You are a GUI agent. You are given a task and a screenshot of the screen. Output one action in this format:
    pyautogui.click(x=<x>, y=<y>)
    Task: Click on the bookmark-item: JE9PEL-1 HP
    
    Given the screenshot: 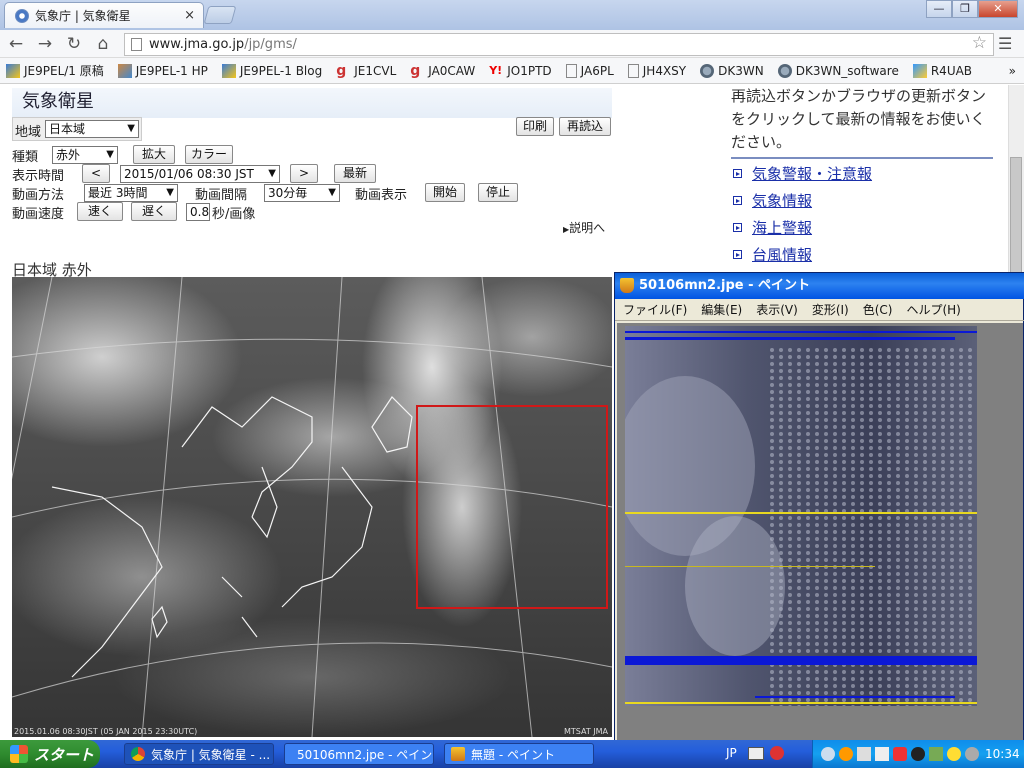 What is the action you would take?
    pyautogui.click(x=162, y=70)
    